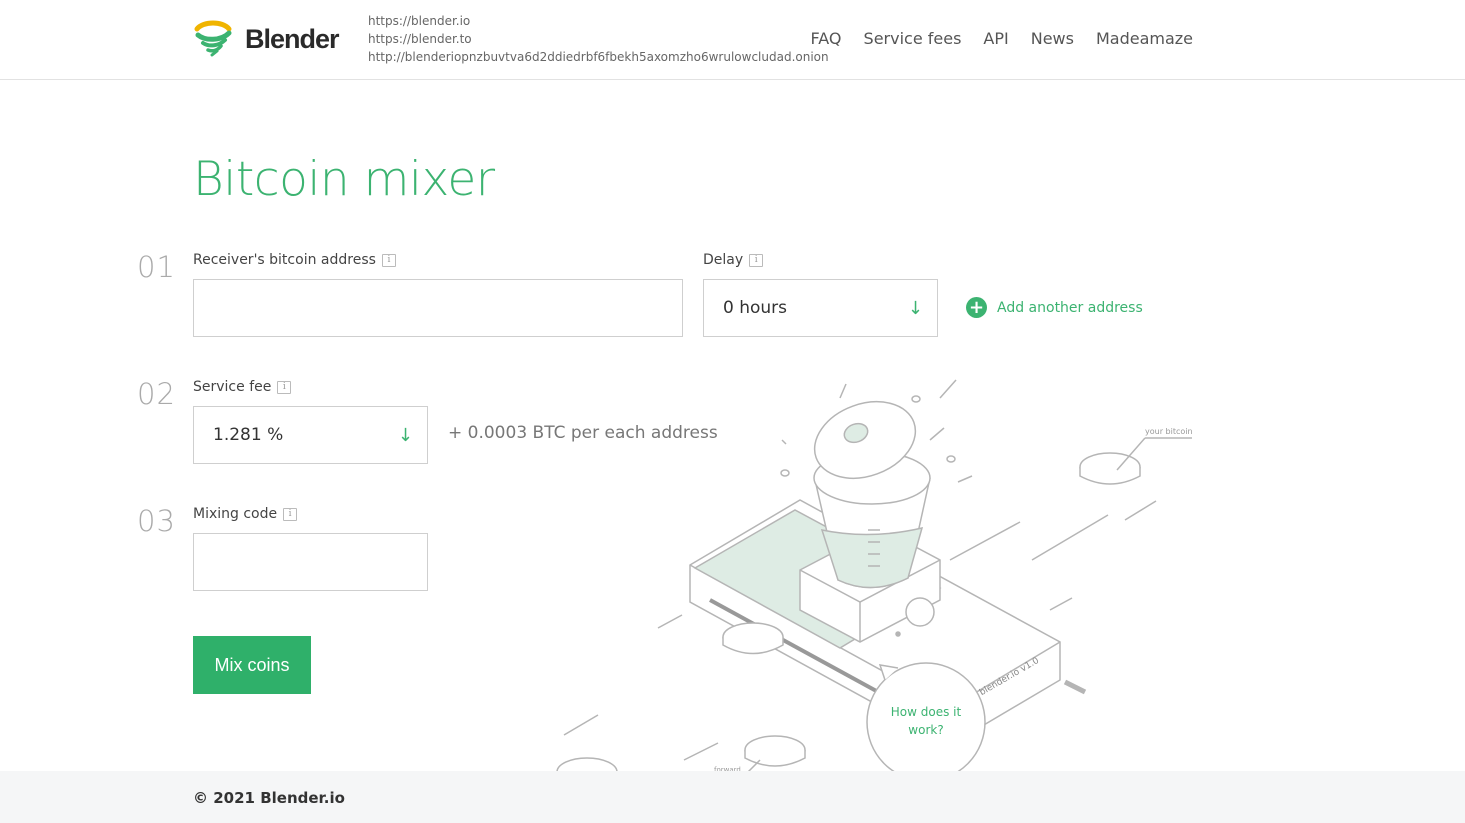 Image resolution: width=1465 pixels, height=823 pixels. Describe the element at coordinates (284, 260) in the screenshot. I see `receiver-address-label-text: Receiver's bitcoin address` at that location.